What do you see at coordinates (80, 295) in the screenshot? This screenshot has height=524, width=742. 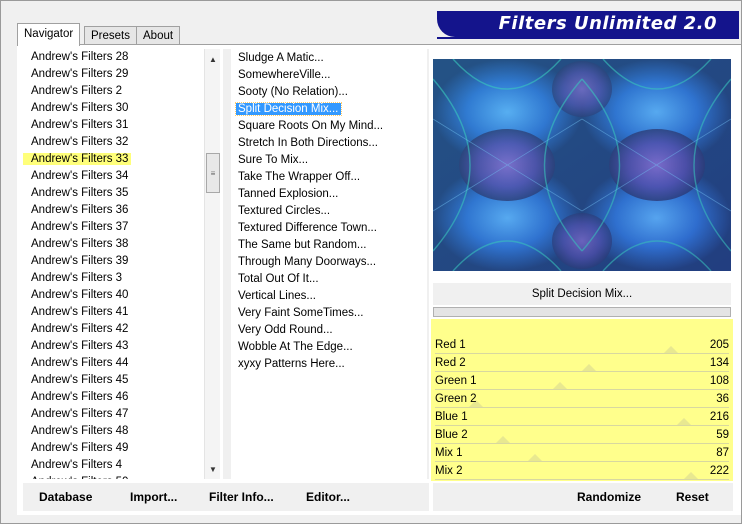 I see `category-label: Andrew's Filters 40` at bounding box center [80, 295].